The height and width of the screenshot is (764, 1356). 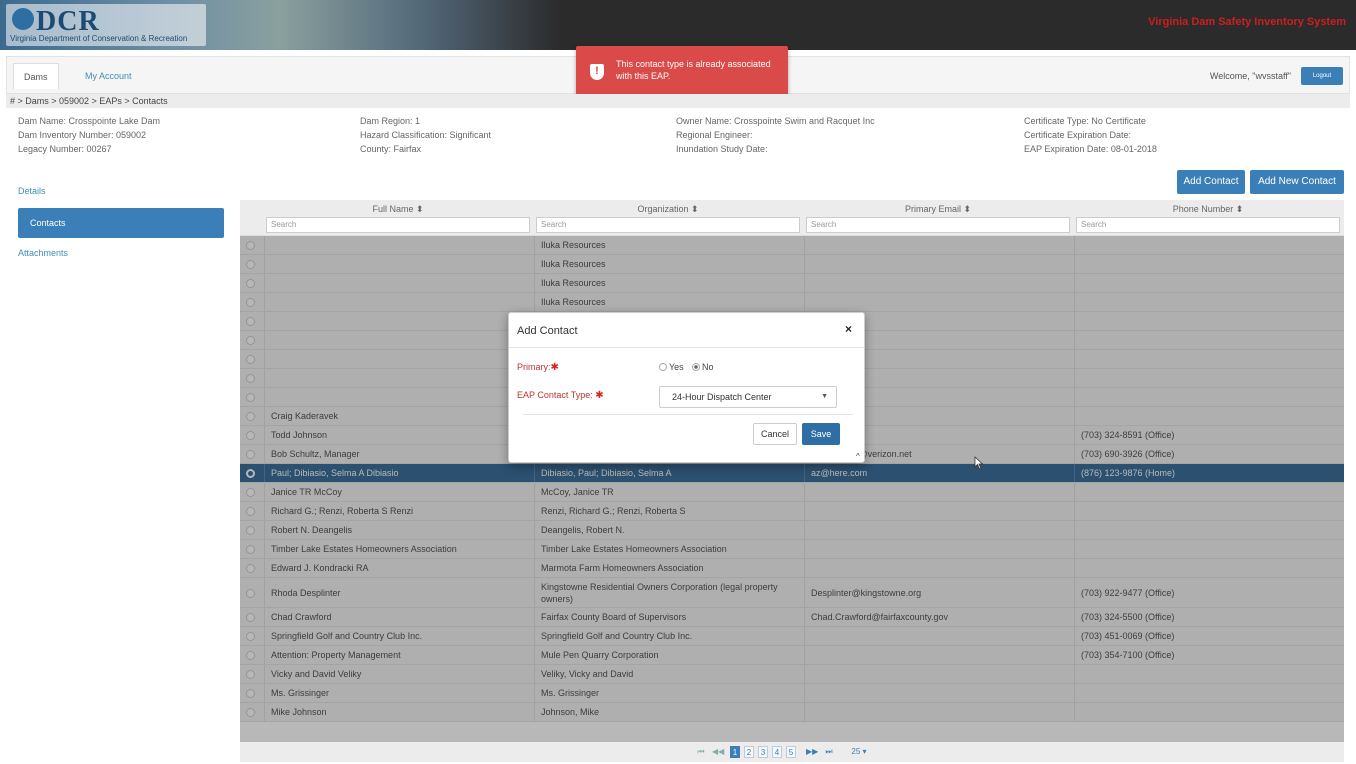 What do you see at coordinates (708, 367) in the screenshot?
I see `primary-no-label: No` at bounding box center [708, 367].